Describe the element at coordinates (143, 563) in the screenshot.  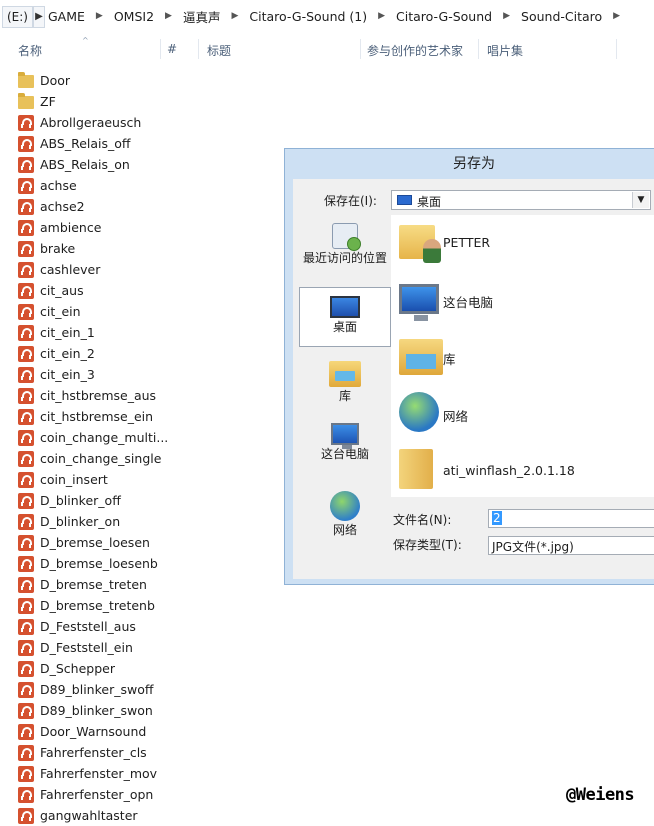
I see `list-item: D_bremse_loesenb` at that location.